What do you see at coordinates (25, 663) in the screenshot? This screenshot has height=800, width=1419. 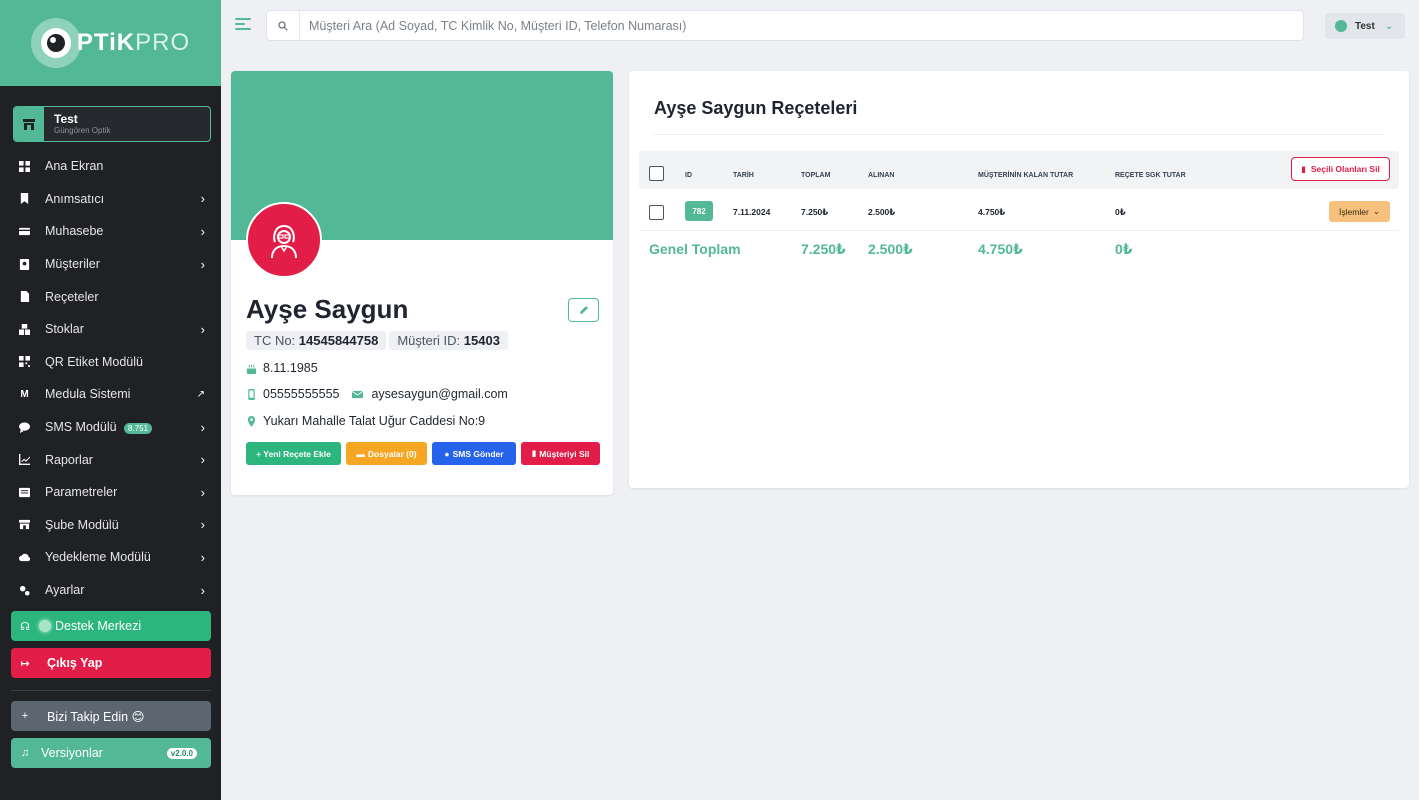 I see `sign-out-icon: ↦` at bounding box center [25, 663].